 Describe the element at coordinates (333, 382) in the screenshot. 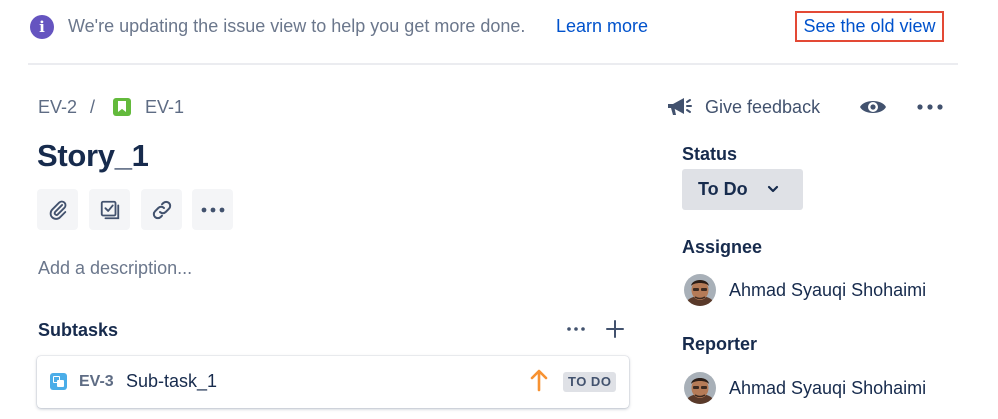

I see `subtask-row: EV-3 Sub-task_1 TO DO` at that location.